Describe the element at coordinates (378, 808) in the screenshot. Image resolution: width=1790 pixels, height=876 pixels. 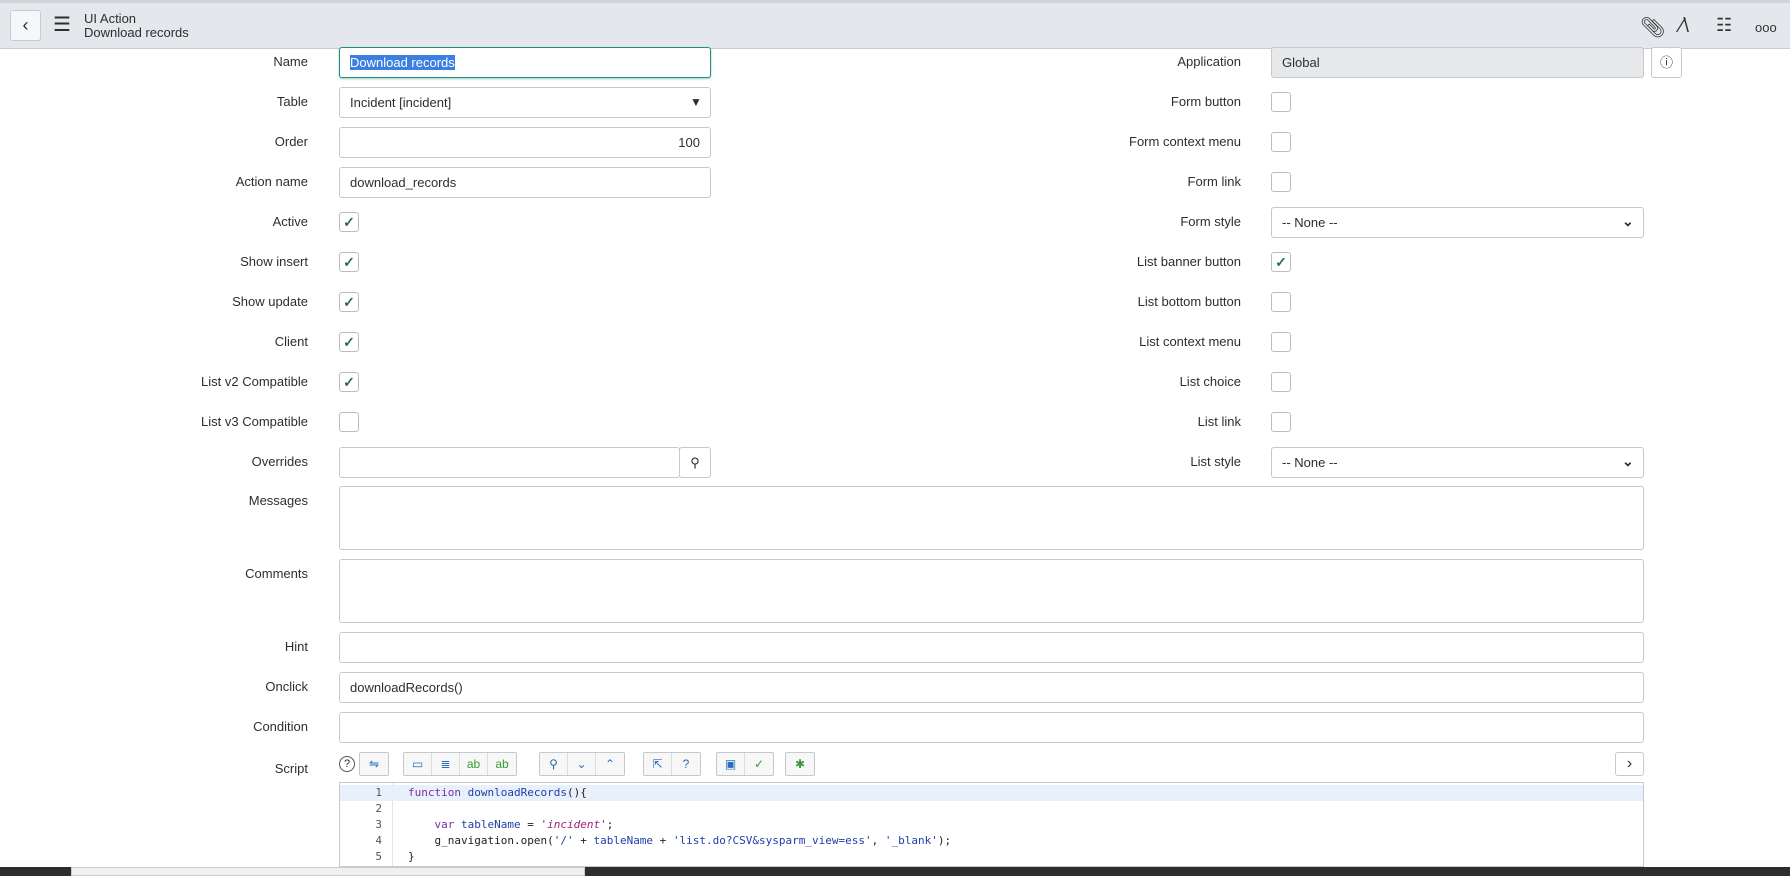
I see `line-number: 2` at that location.